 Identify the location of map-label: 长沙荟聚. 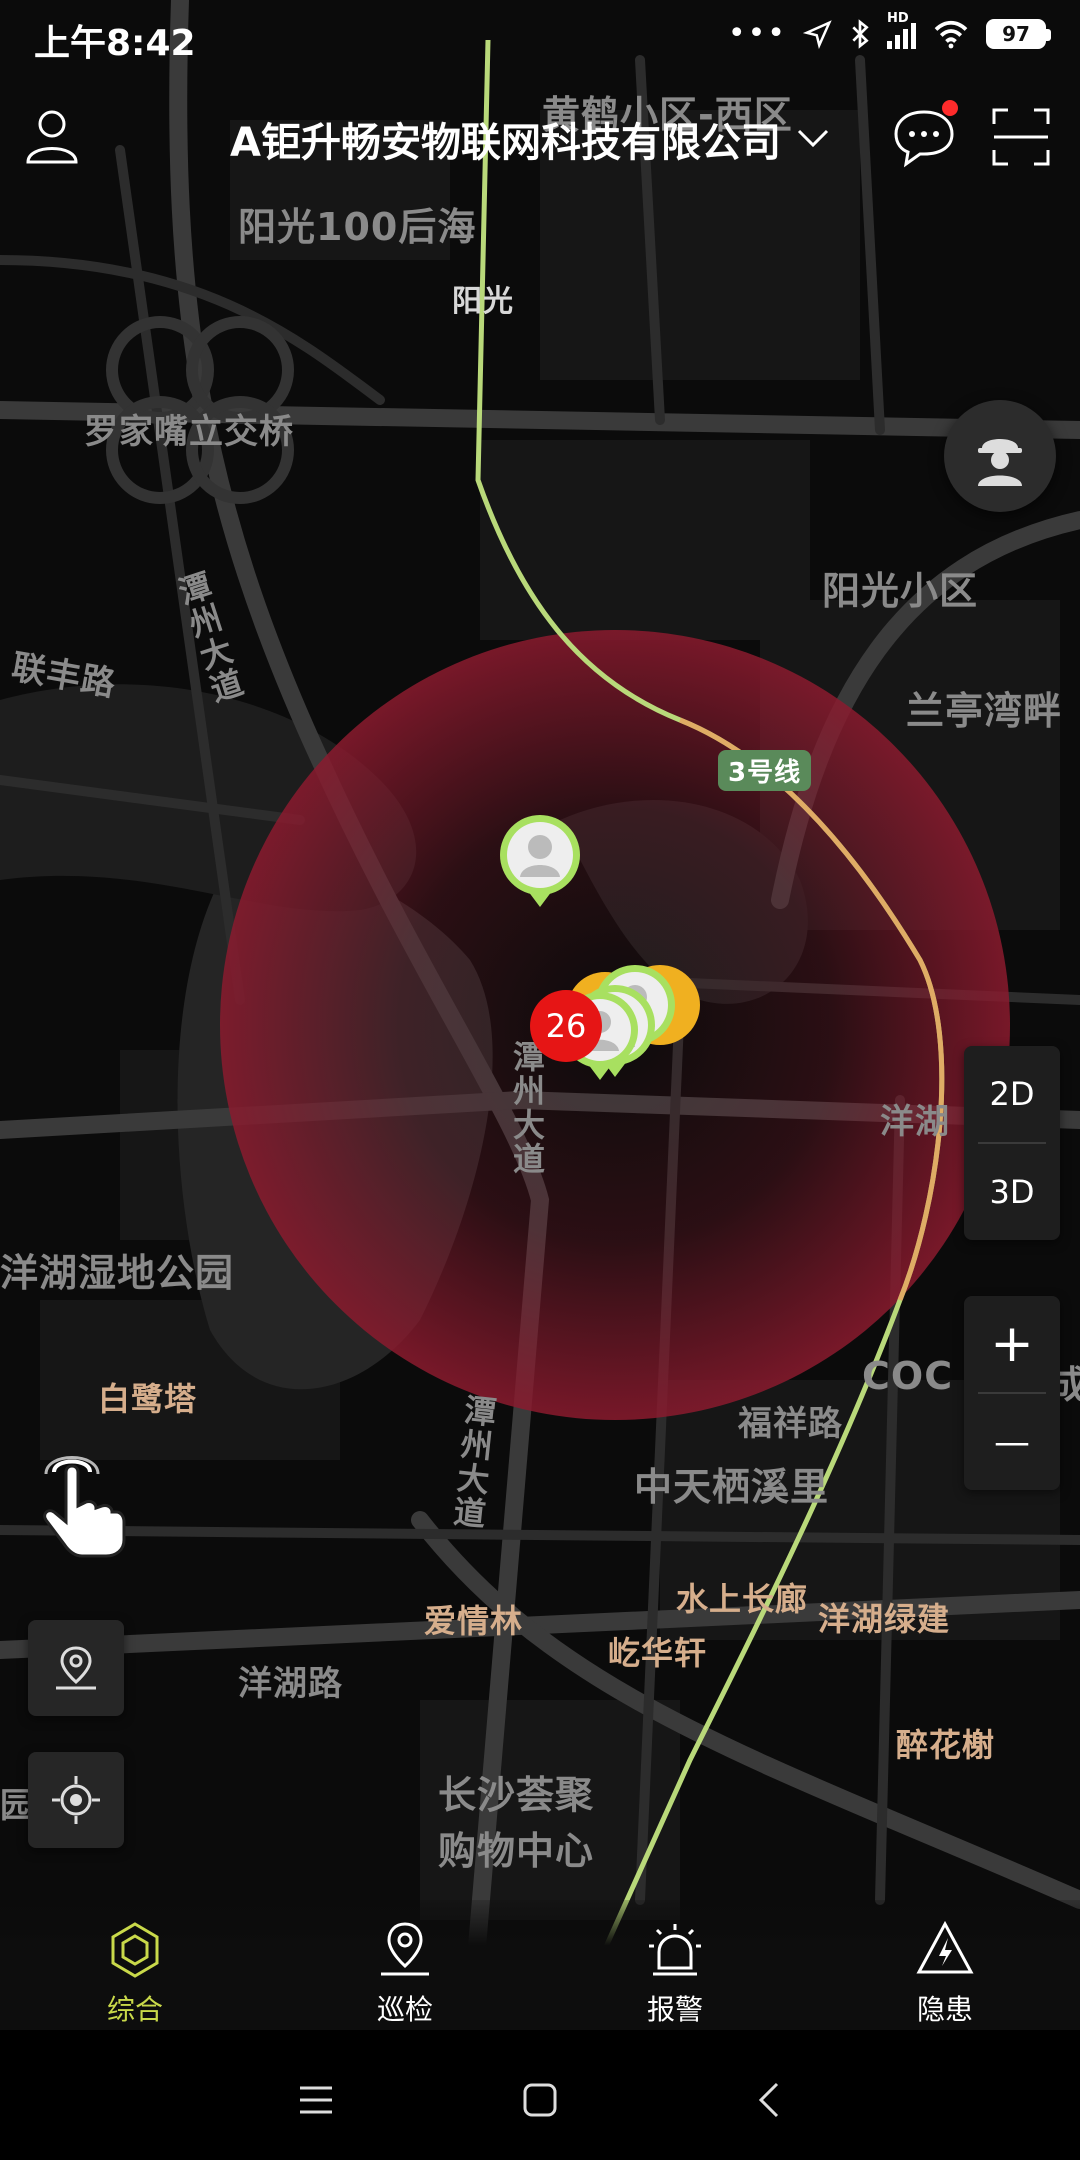
(516, 1795).